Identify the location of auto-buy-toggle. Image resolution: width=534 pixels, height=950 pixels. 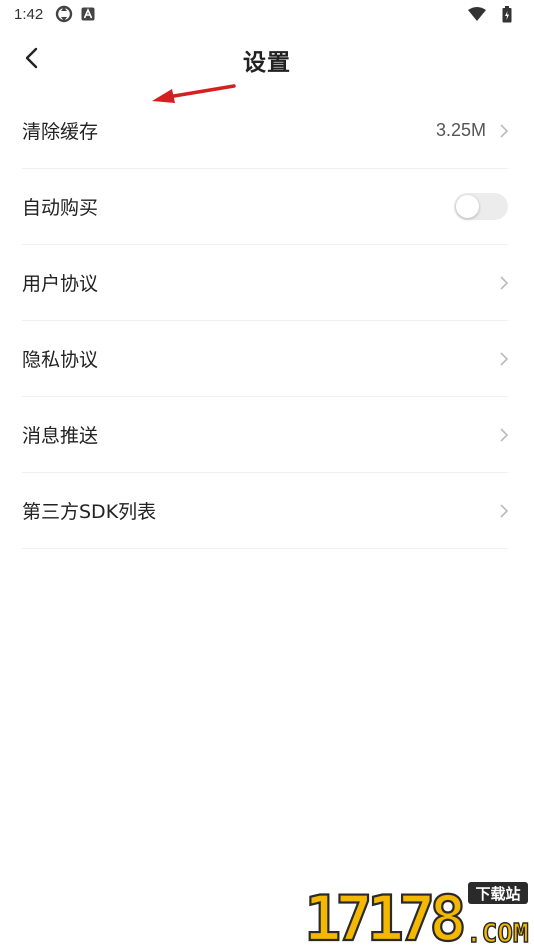
(481, 206).